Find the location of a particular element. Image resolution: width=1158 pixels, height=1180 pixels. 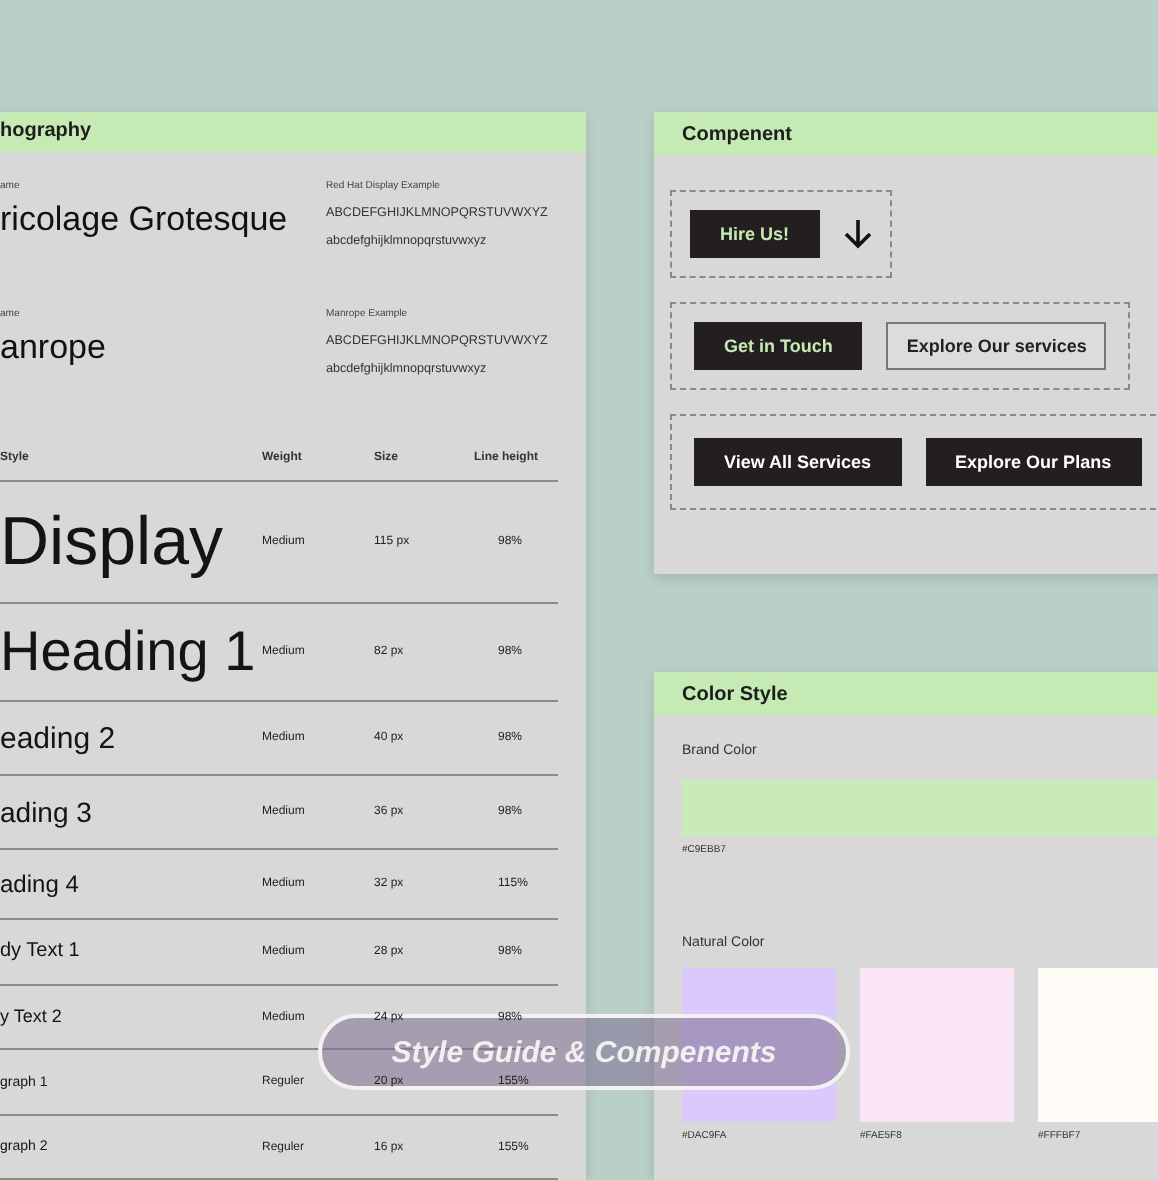

panel-title: hography is located at coordinates (293, 132).